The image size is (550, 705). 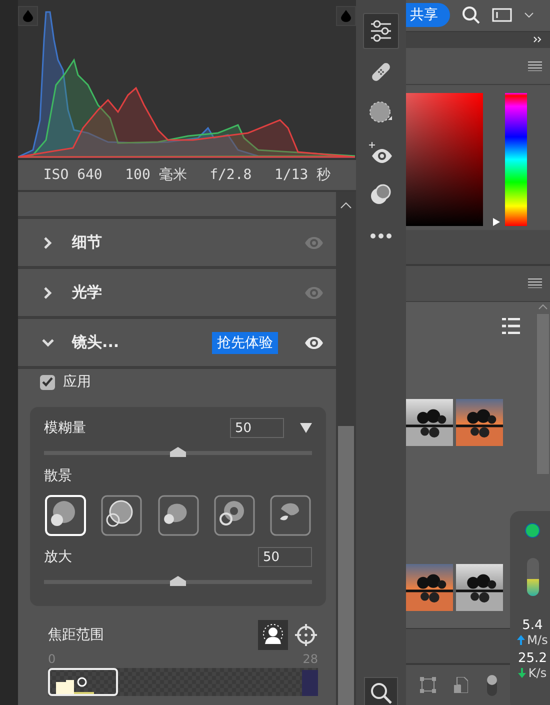 What do you see at coordinates (58, 476) in the screenshot?
I see `section-label: 散景` at bounding box center [58, 476].